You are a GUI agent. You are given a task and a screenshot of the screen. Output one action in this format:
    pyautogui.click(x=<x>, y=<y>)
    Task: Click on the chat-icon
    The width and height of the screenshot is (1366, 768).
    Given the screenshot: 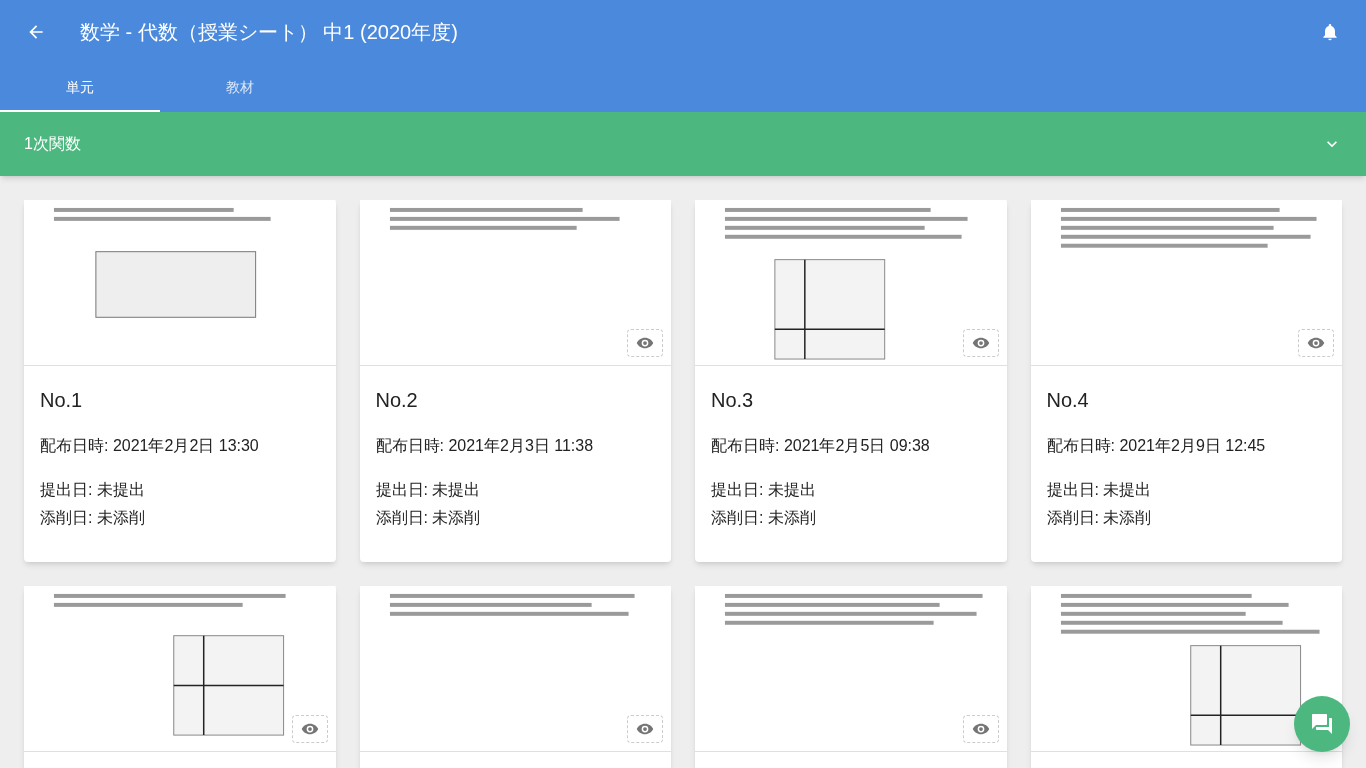 What is the action you would take?
    pyautogui.click(x=1322, y=724)
    